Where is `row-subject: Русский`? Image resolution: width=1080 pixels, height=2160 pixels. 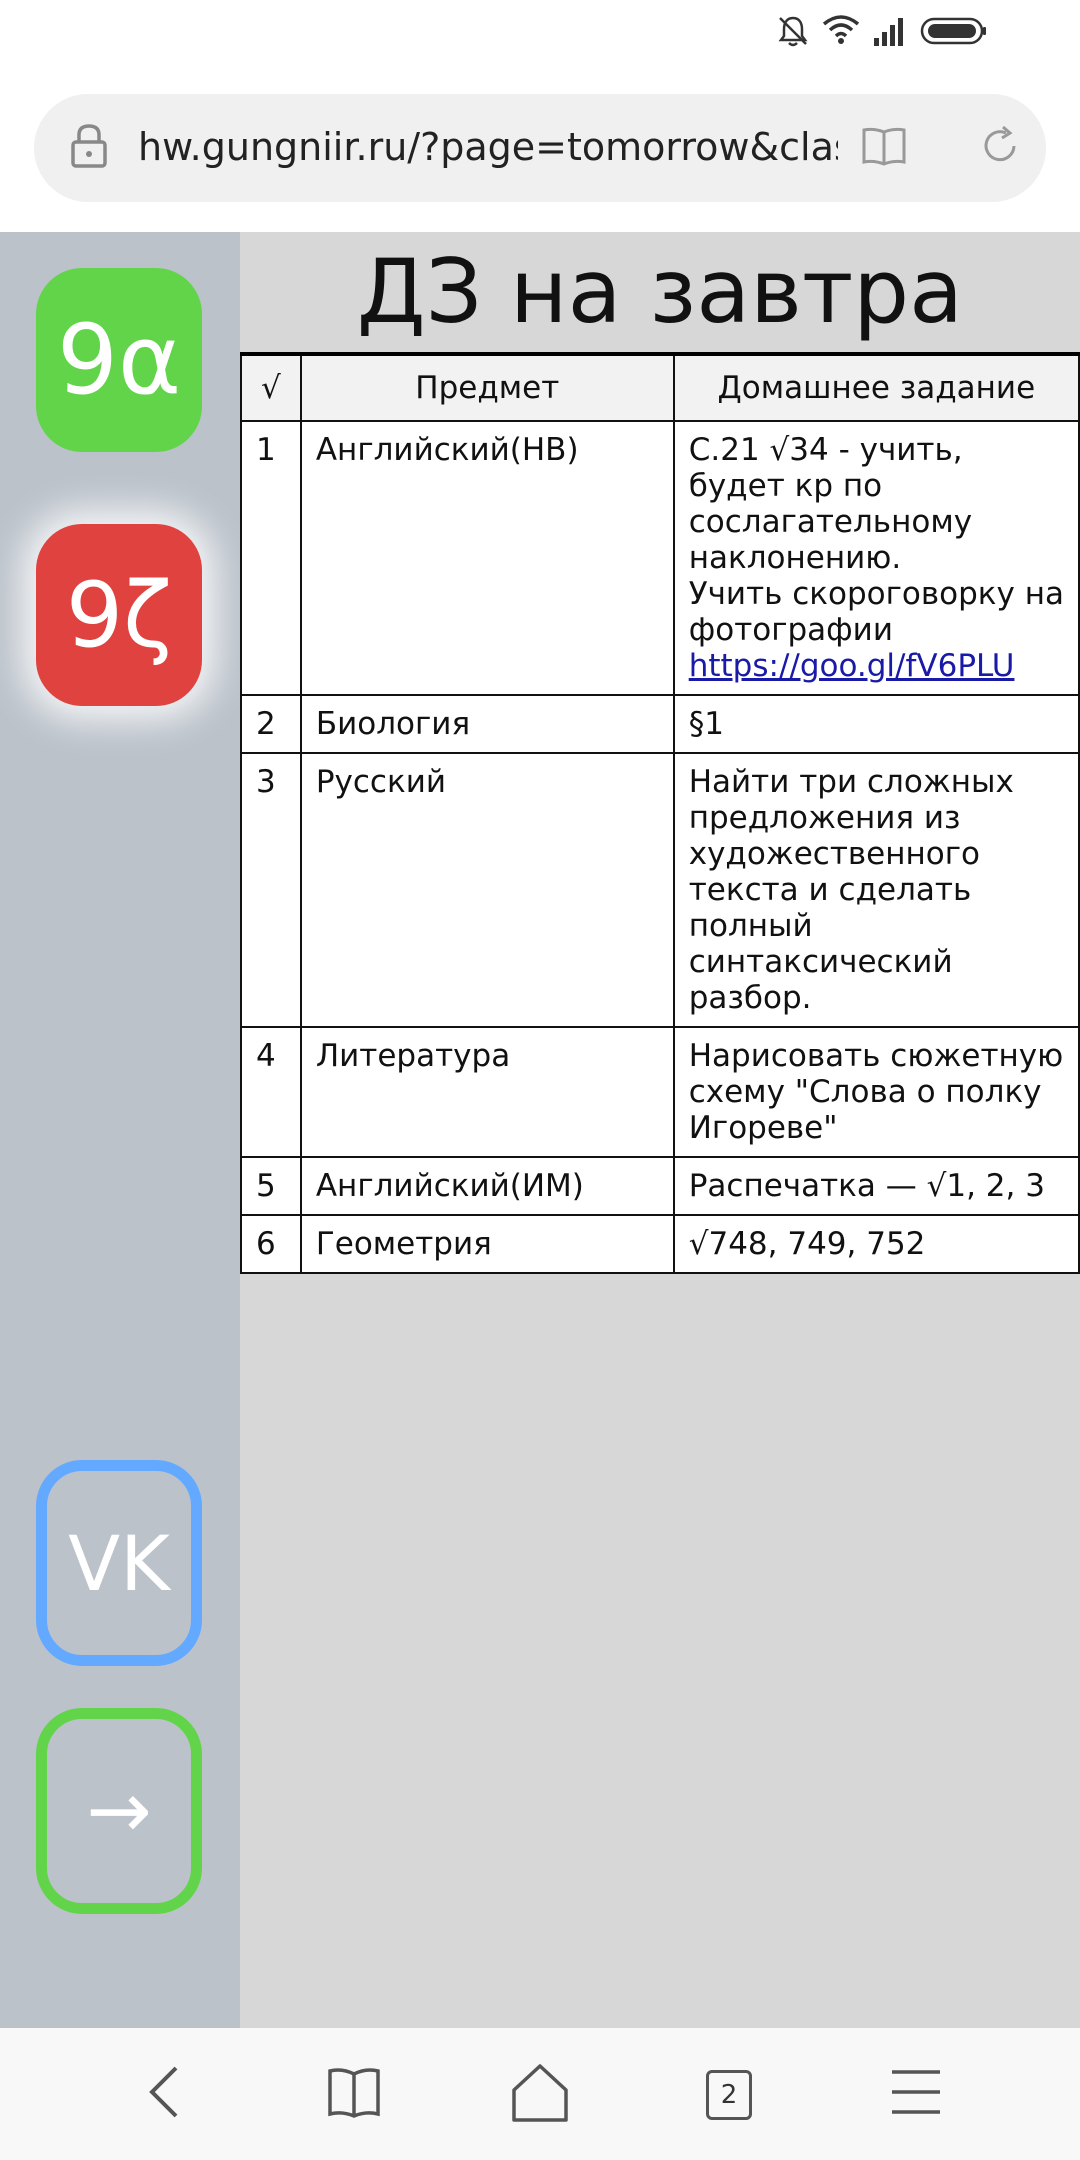
row-subject: Русский is located at coordinates (487, 890).